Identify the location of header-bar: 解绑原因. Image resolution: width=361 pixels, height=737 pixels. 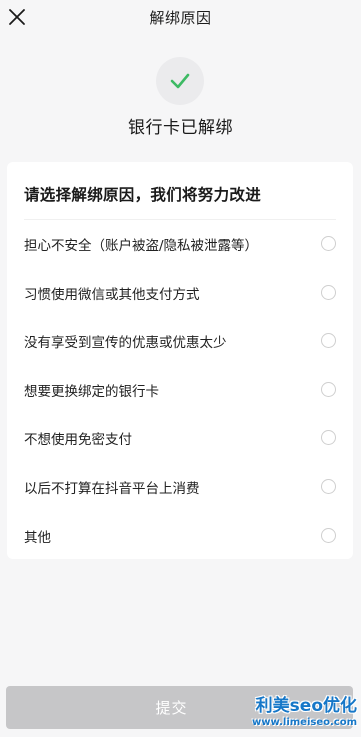
(180, 17).